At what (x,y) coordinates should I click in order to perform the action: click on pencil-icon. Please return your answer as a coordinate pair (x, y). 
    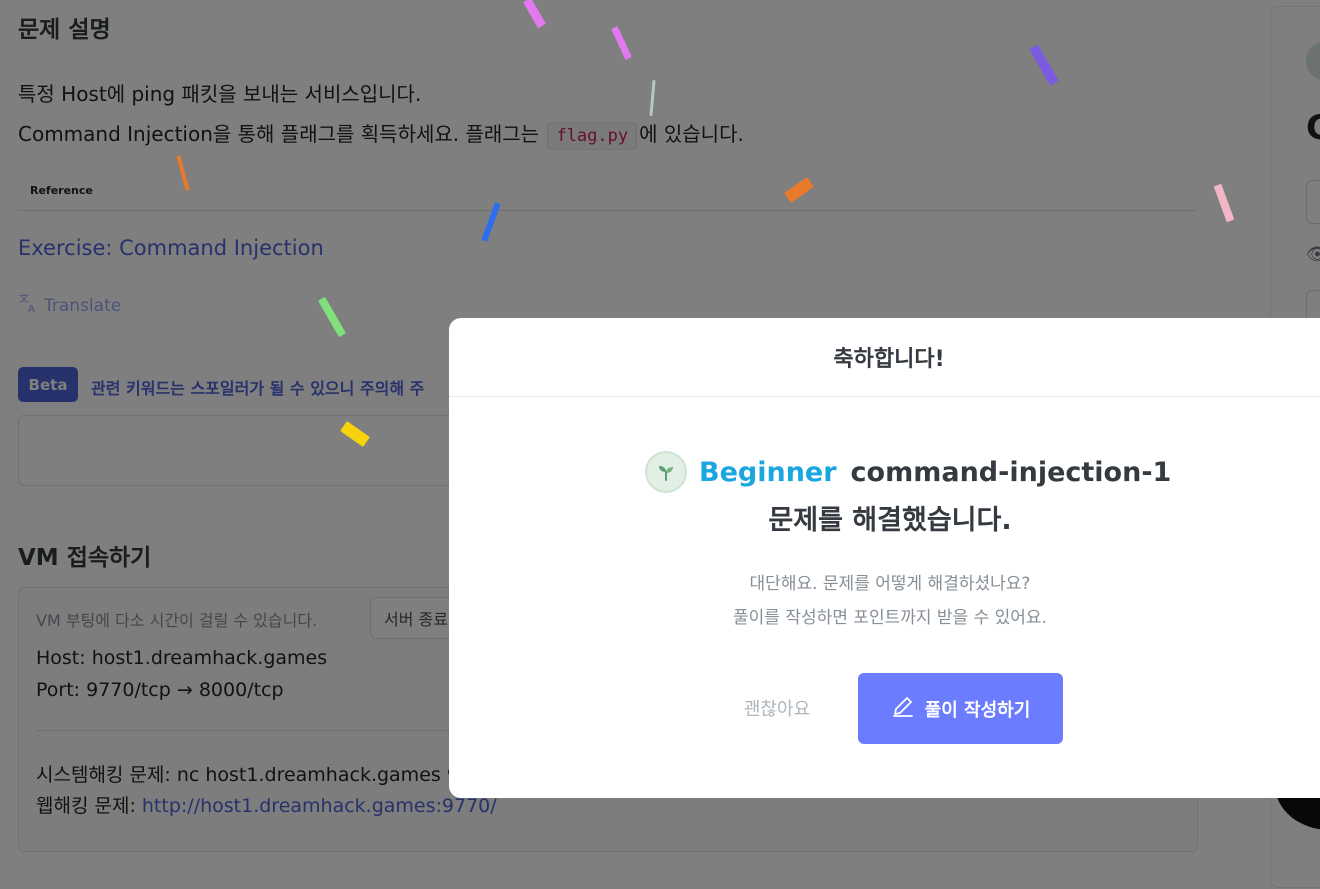
    Looking at the image, I should click on (903, 708).